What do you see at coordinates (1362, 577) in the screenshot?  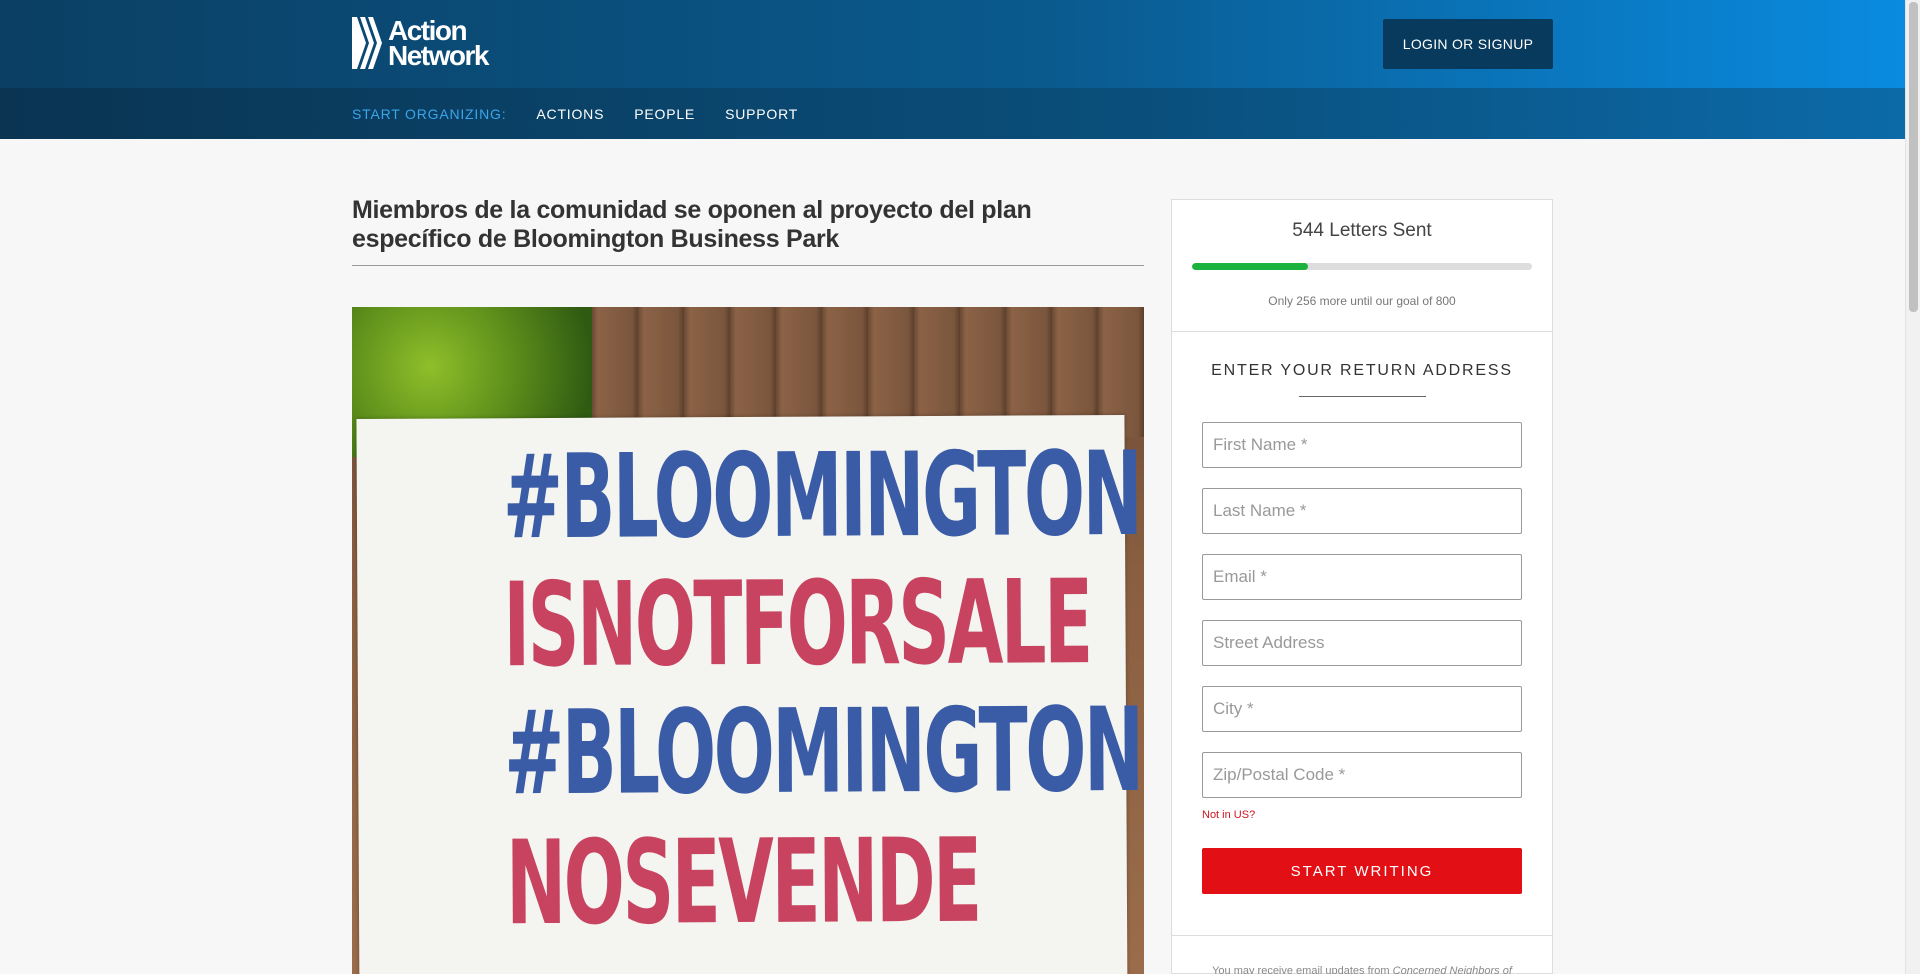 I see `email-field` at bounding box center [1362, 577].